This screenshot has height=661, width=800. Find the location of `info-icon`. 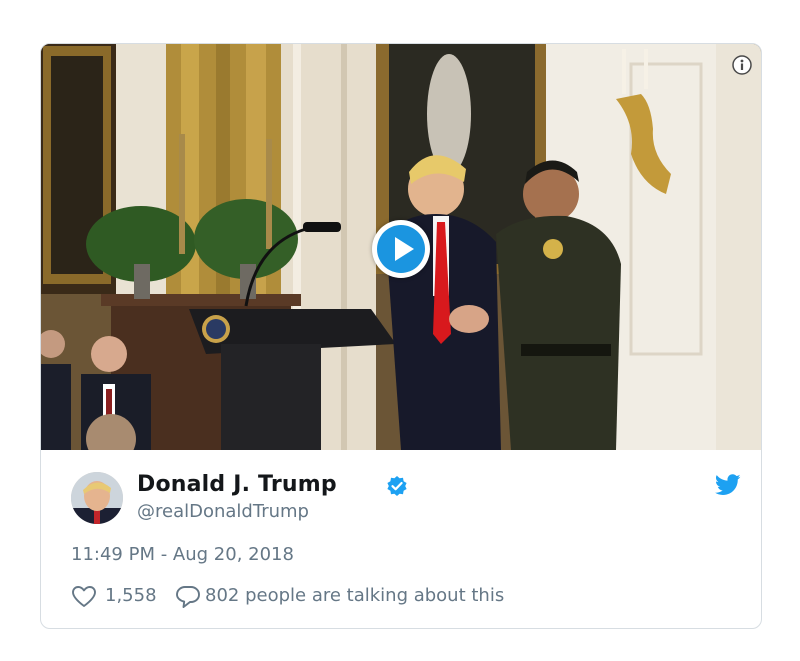

info-icon is located at coordinates (742, 65).